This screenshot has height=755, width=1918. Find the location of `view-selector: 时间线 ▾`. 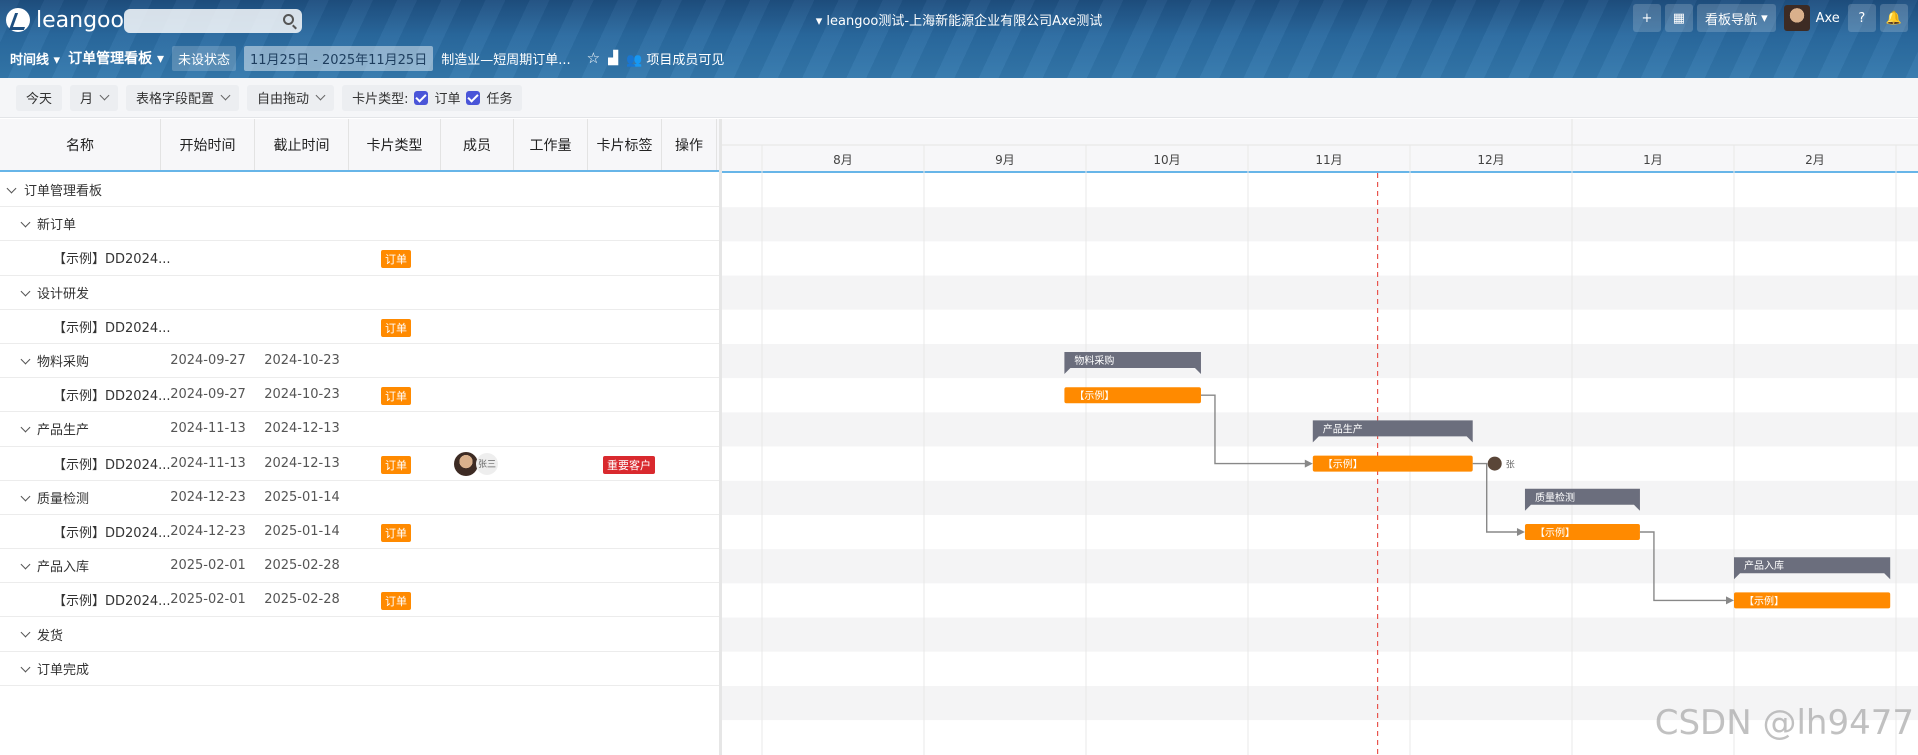

view-selector: 时间线 ▾ is located at coordinates (35, 58).